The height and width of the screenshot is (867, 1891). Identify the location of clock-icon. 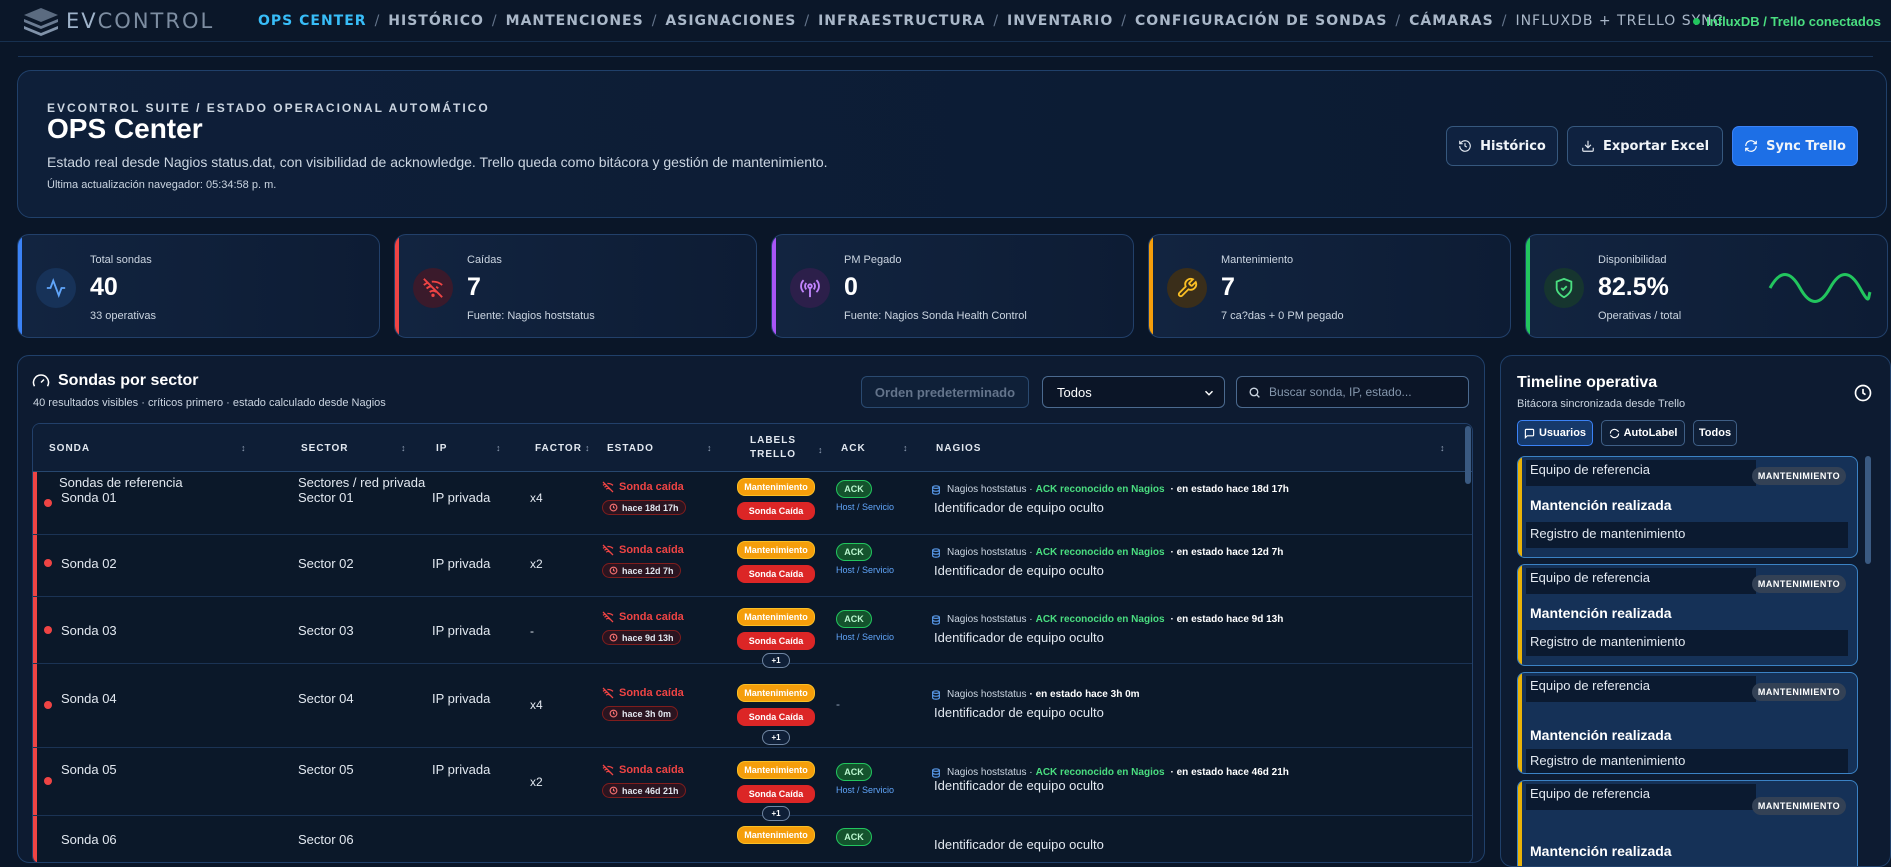
(1863, 393).